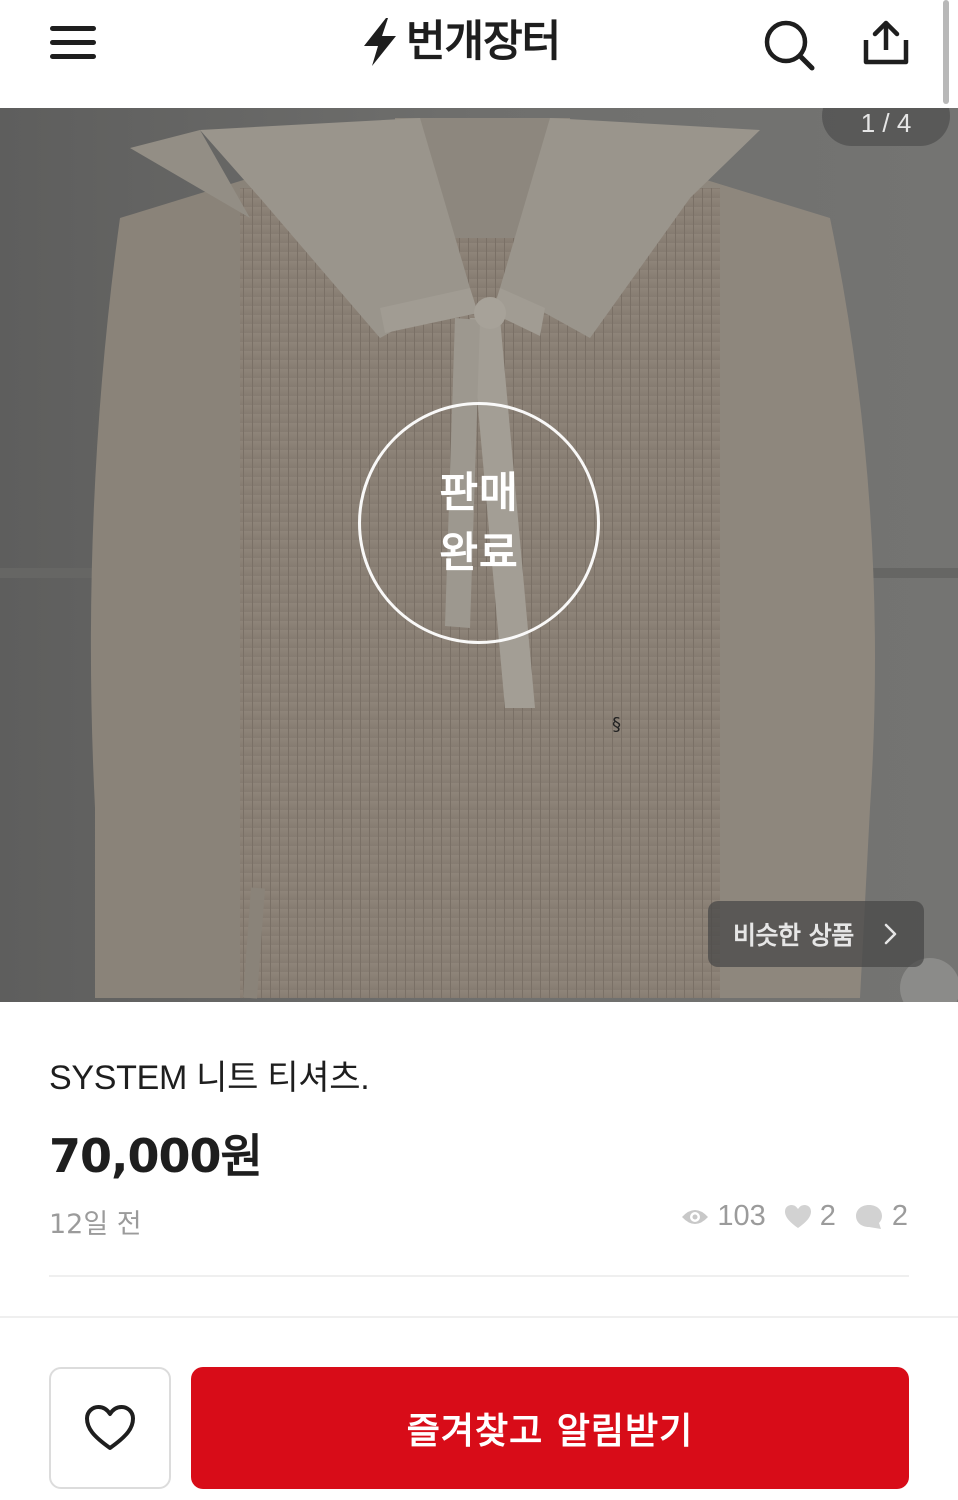 Image resolution: width=958 pixels, height=1500 pixels. I want to click on product-stats: 103 2 2, so click(785, 1216).